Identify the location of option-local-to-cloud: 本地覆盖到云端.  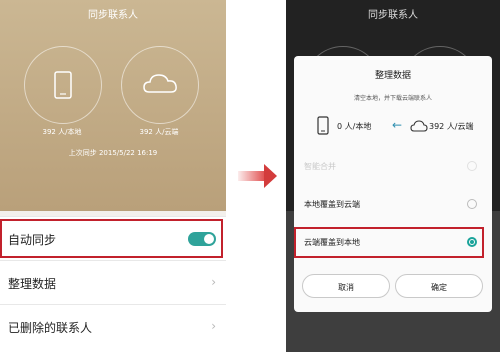
(393, 204).